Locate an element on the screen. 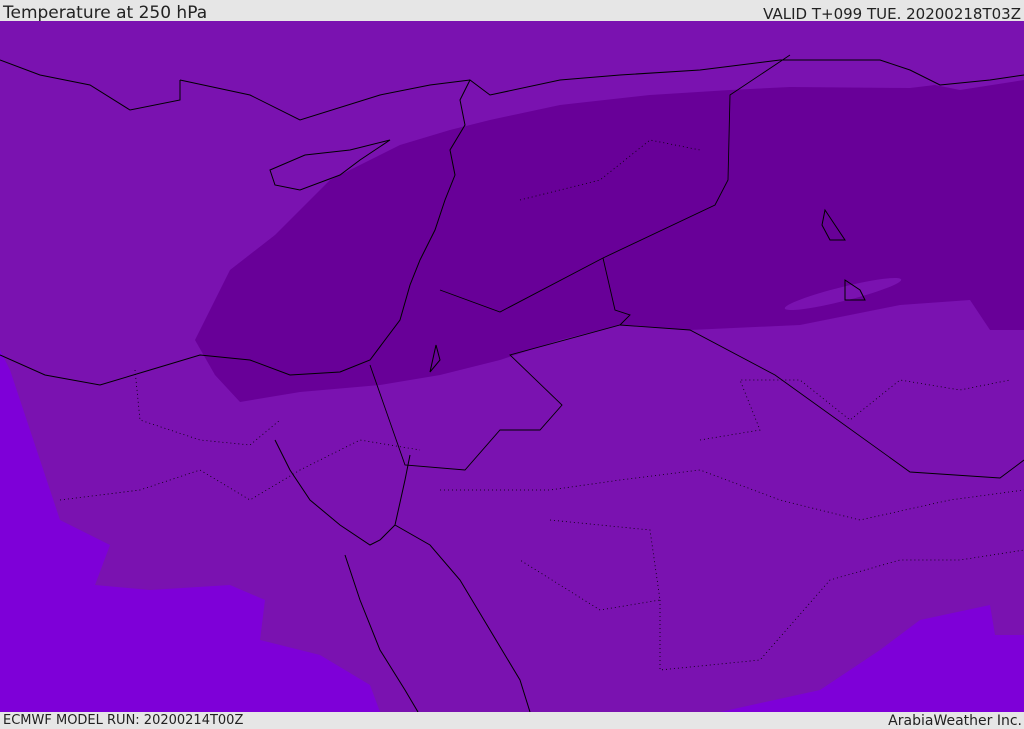 This screenshot has height=729, width=1024. brand-credit: ArabiaWeather Inc. is located at coordinates (955, 721).